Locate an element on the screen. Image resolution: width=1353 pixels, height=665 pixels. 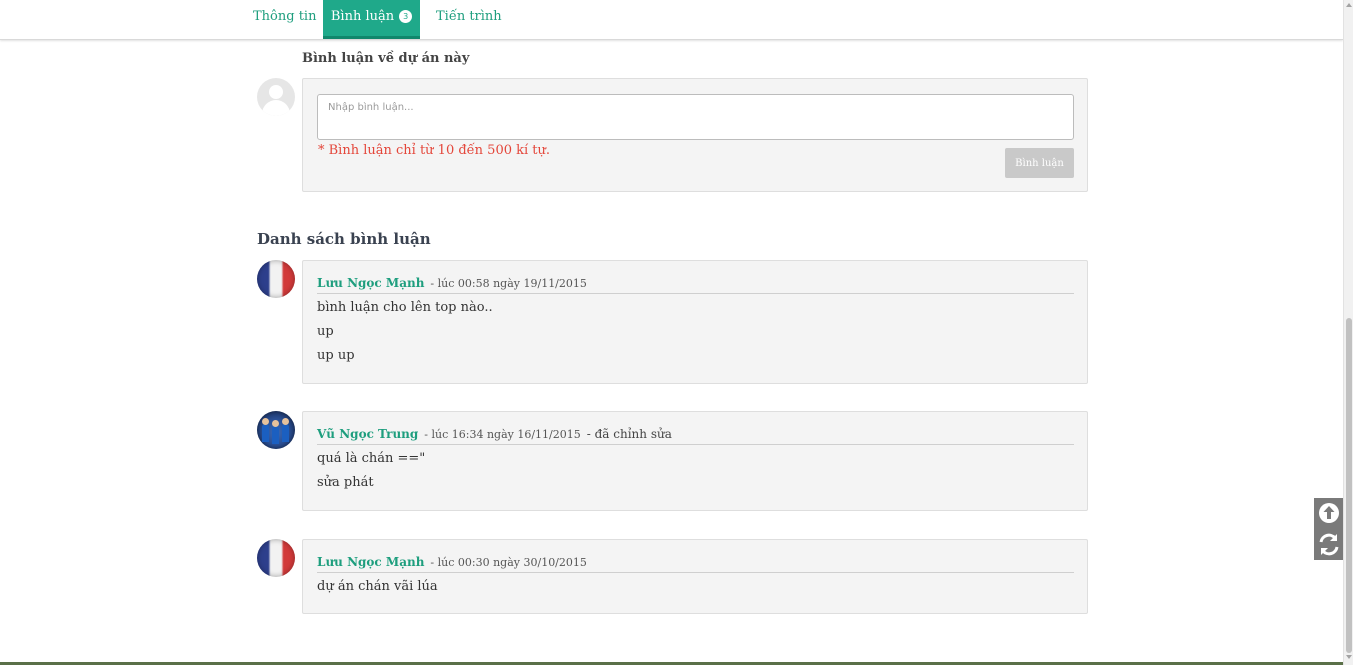
scroll-top-button is located at coordinates (1329, 513).